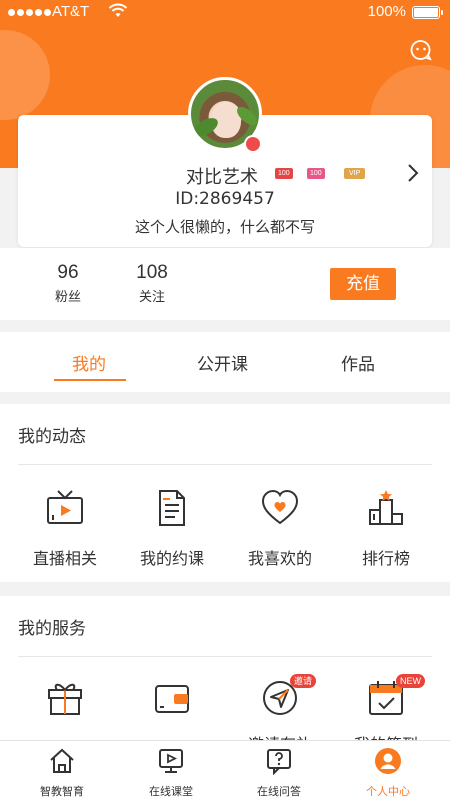 The height and width of the screenshot is (800, 450). What do you see at coordinates (171, 761) in the screenshot?
I see `video-class-icon` at bounding box center [171, 761].